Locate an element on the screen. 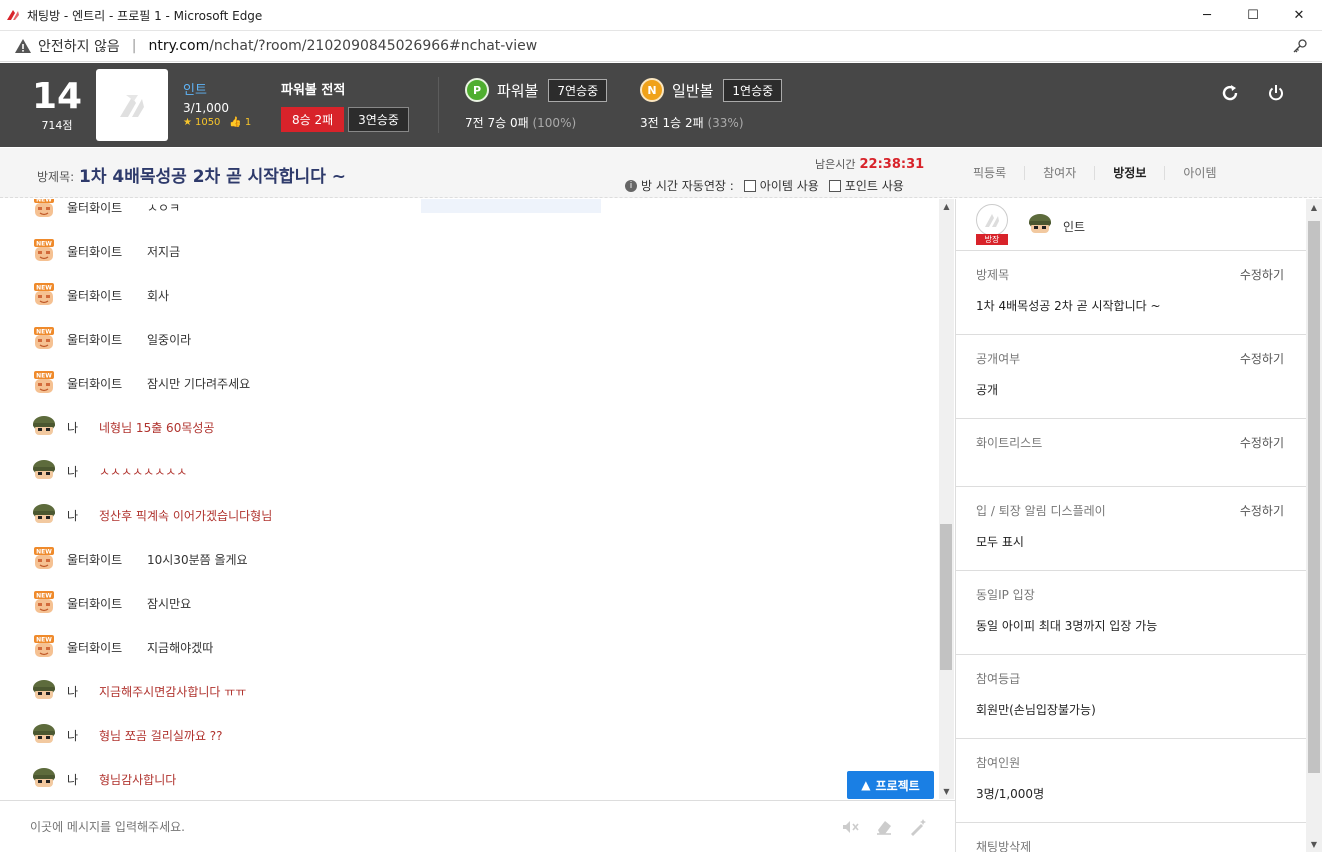 Image resolution: width=1322 pixels, height=852 pixels. tab-participants: 참여자 is located at coordinates (1060, 173).